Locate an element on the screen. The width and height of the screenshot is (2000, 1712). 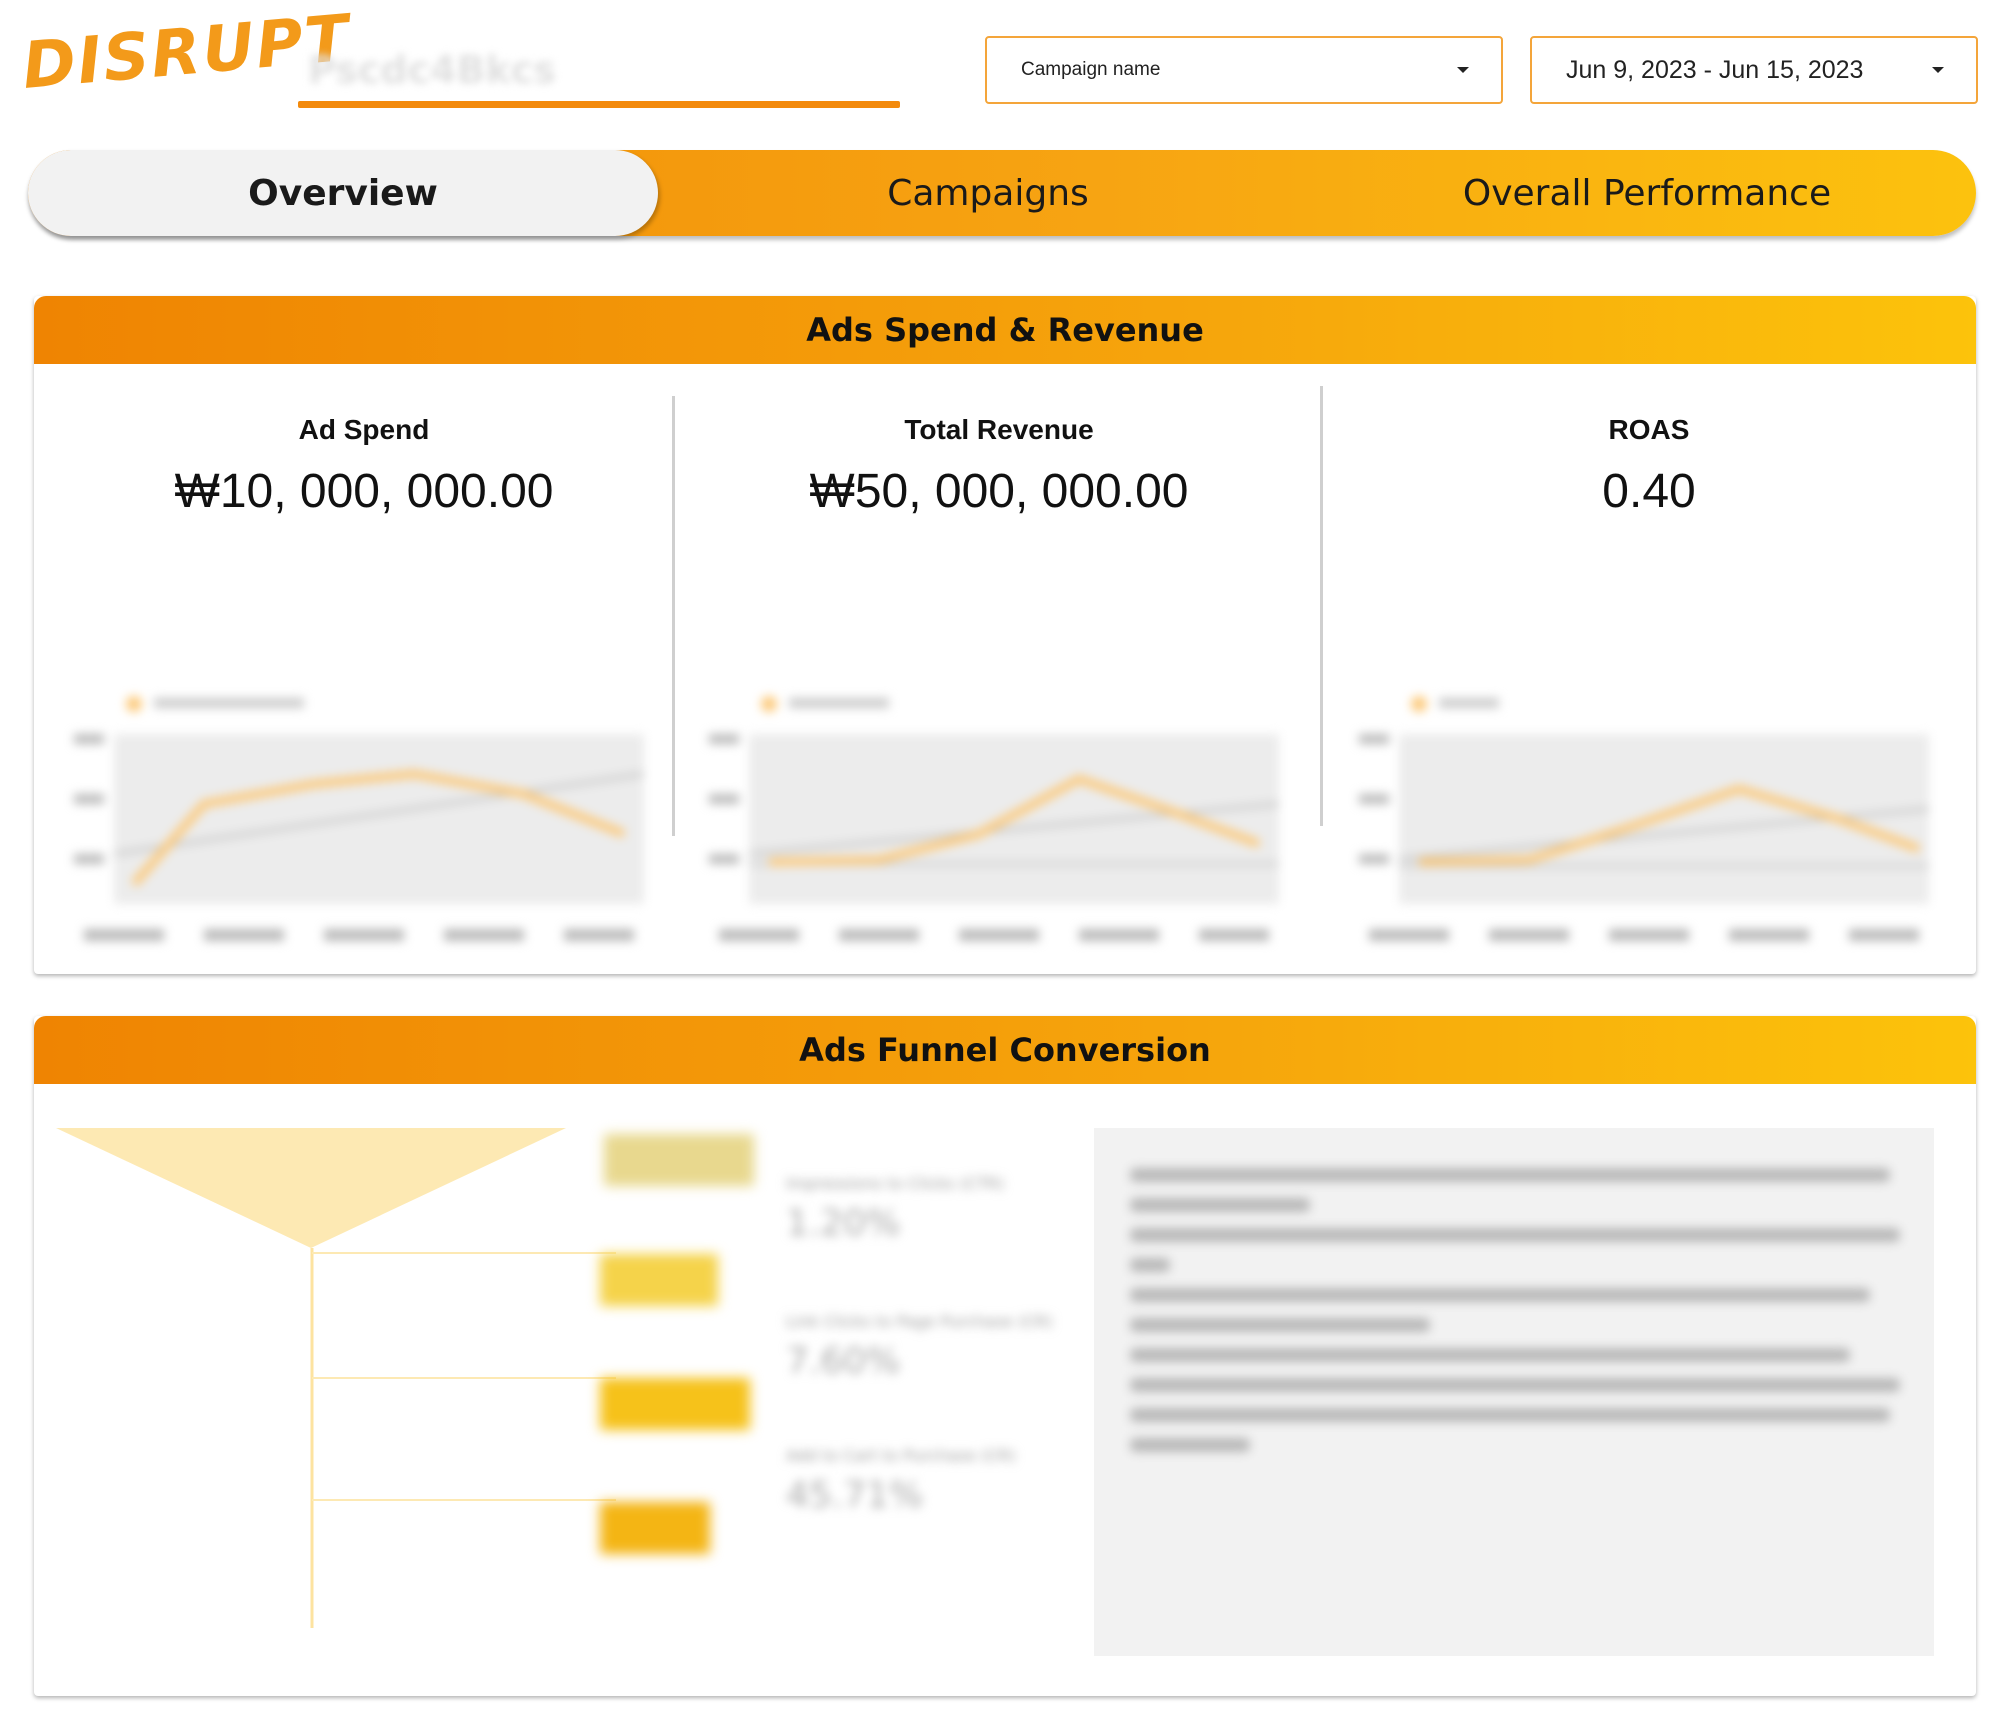
brand-name-placeholder: Pscdc4Bkcs is located at coordinates (432, 70).